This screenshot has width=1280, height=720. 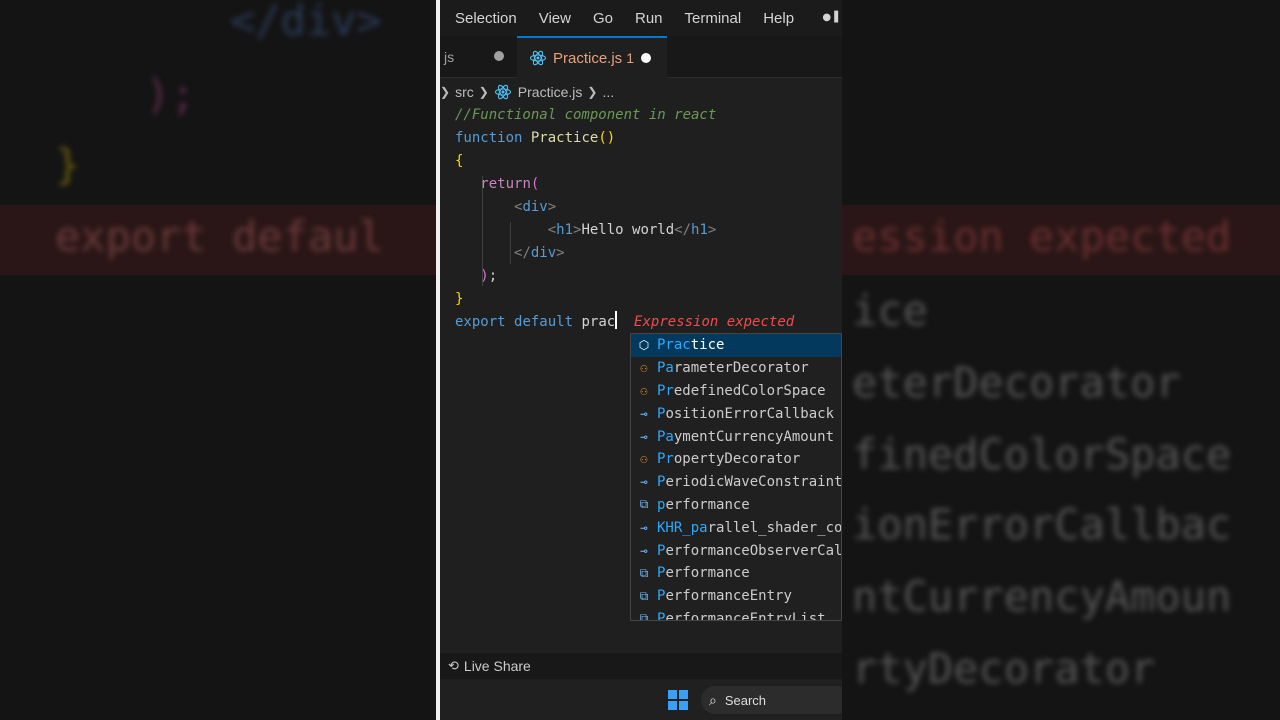 I want to click on jsx-bracket: </, so click(x=522, y=253).